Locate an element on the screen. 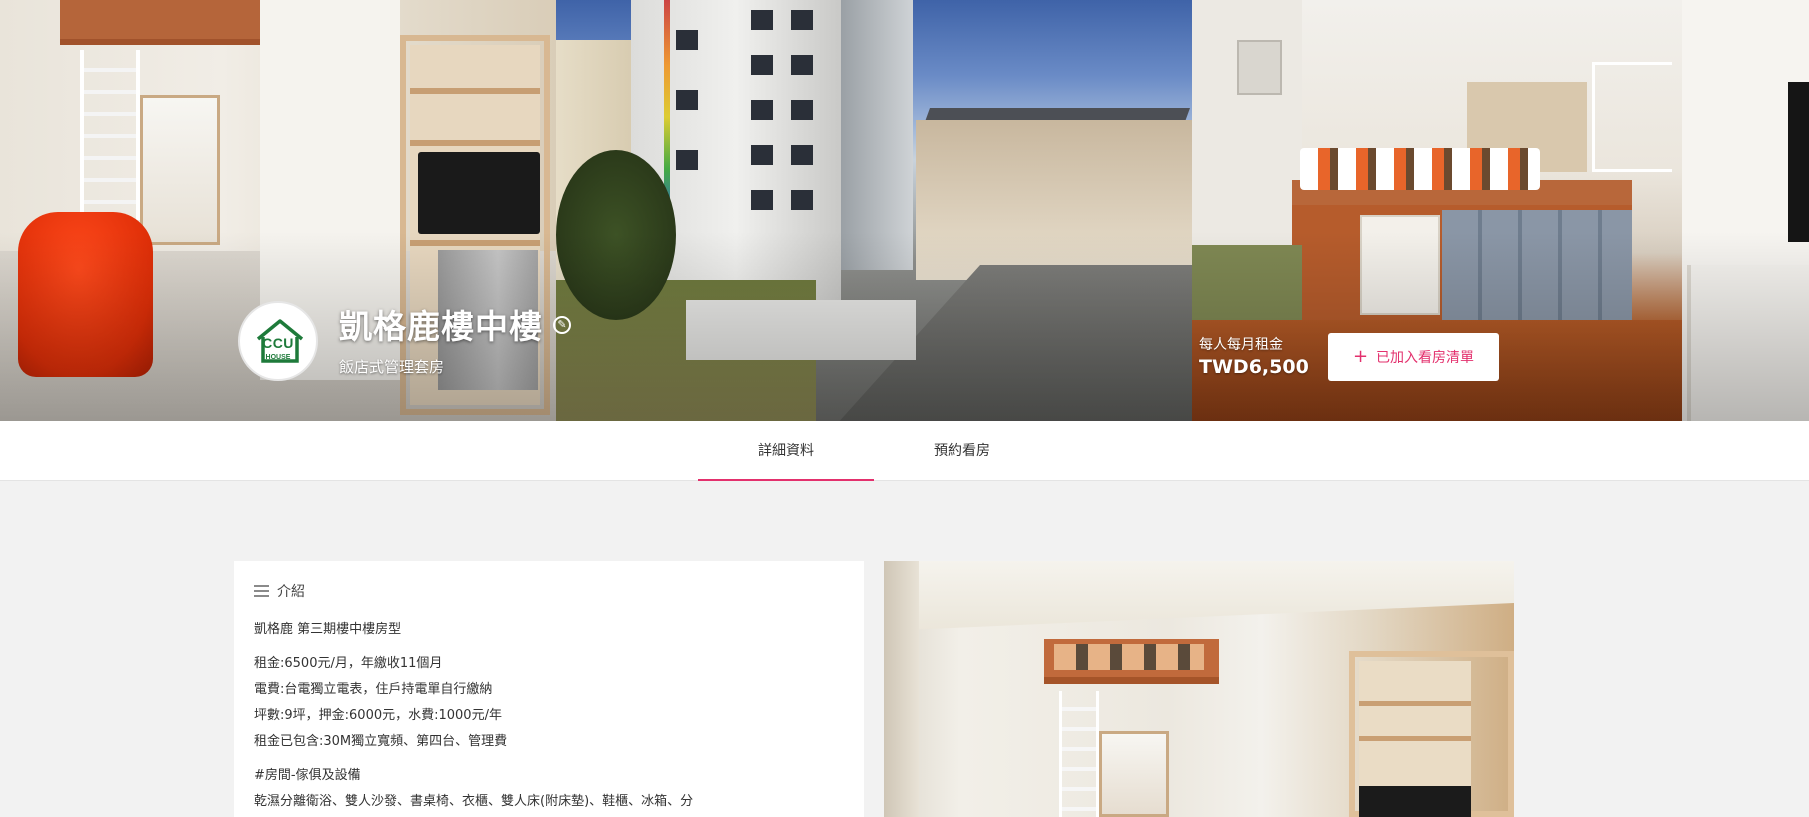  logo-subtext: HOUSE is located at coordinates (278, 357).